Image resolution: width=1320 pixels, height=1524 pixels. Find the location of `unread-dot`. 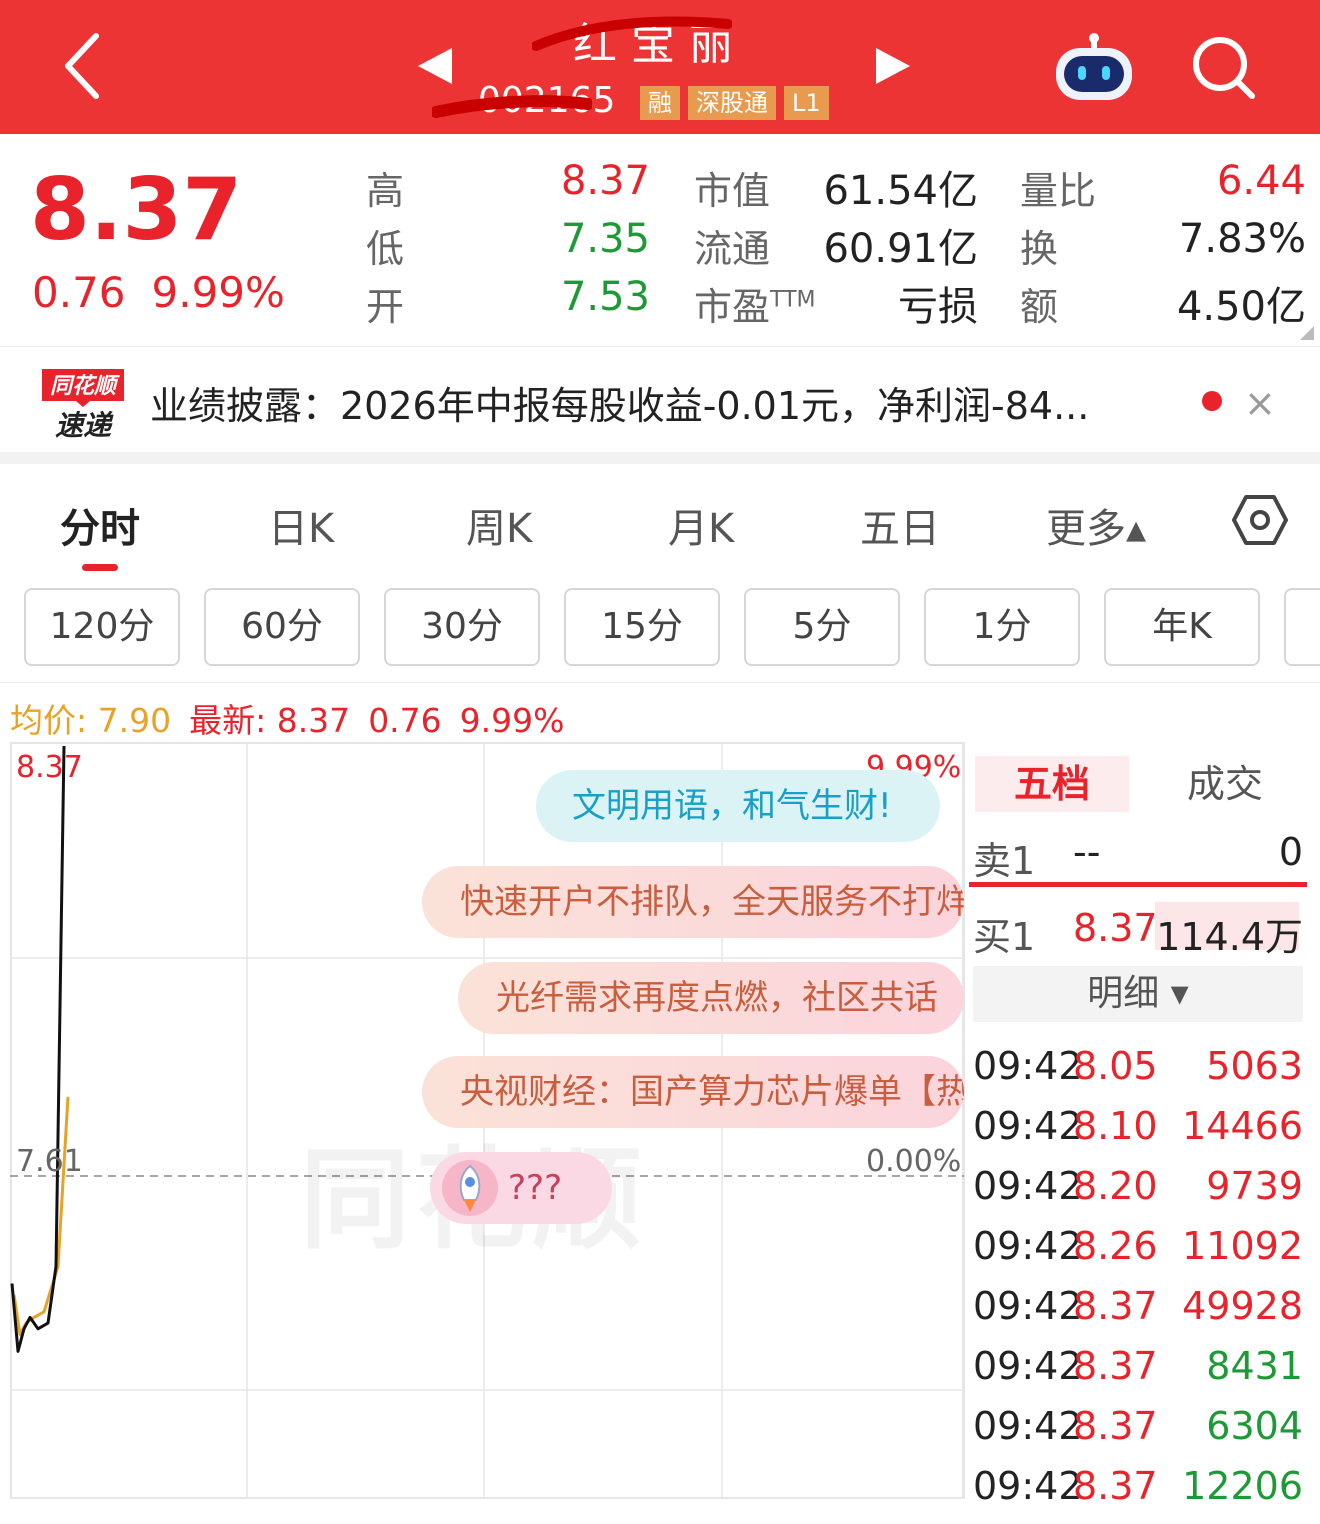

unread-dot is located at coordinates (1212, 401).